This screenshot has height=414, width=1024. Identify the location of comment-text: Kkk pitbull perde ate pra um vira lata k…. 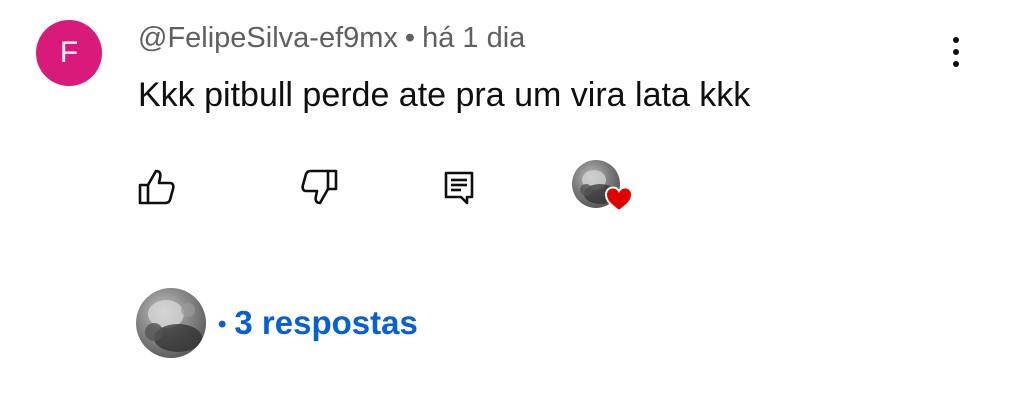
(444, 95).